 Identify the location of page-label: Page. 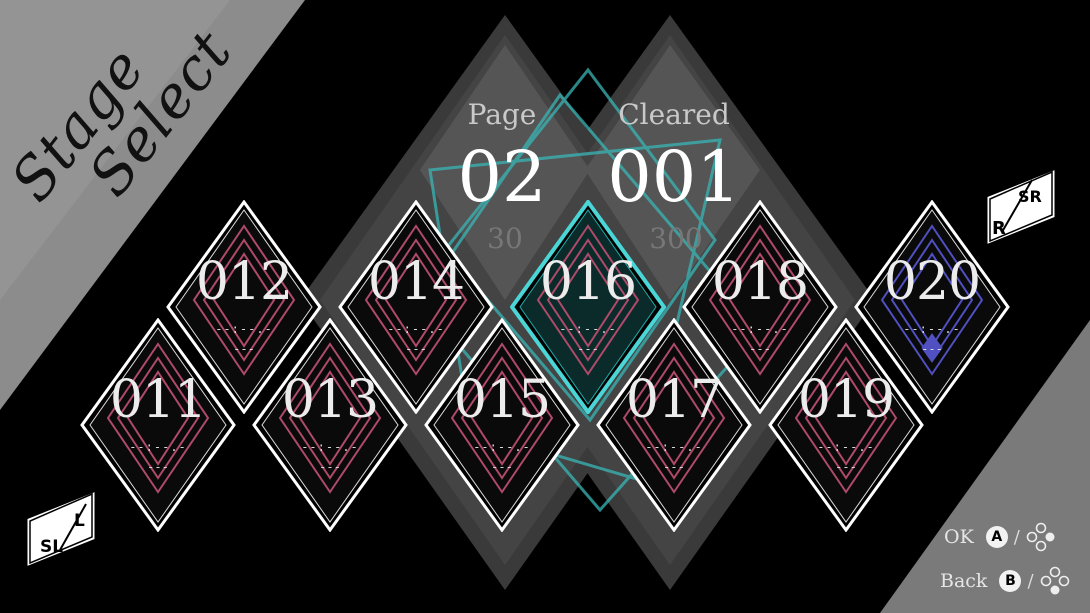
(502, 114).